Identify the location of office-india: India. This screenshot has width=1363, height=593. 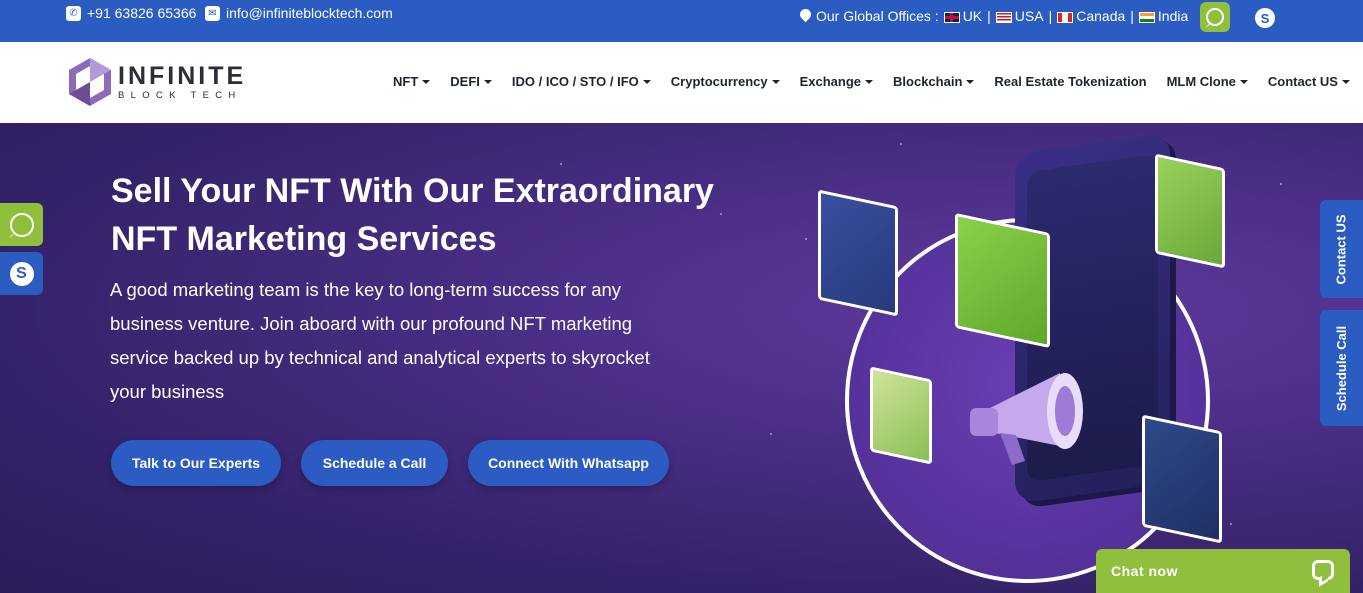
(1163, 16).